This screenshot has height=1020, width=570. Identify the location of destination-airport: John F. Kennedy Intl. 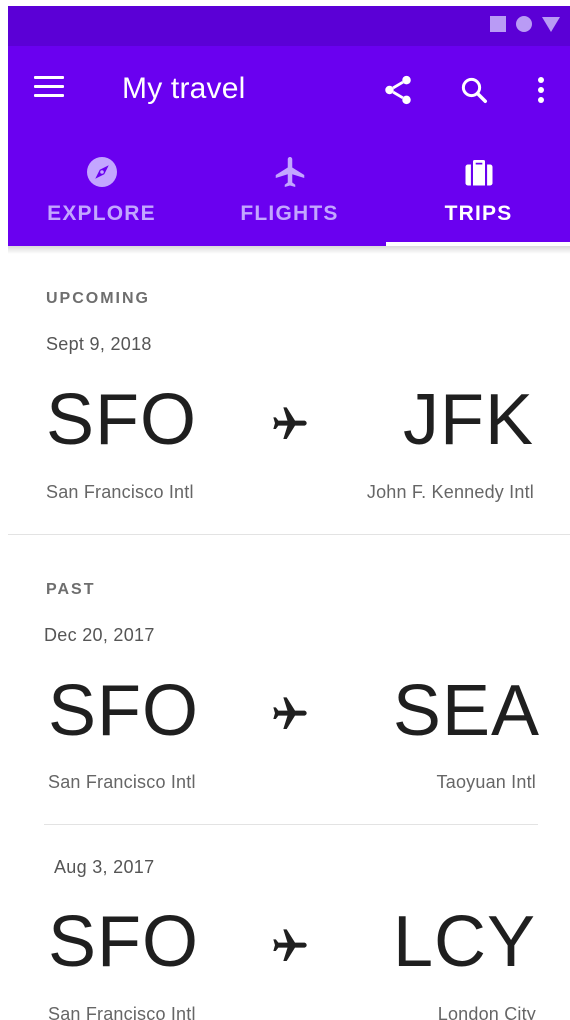
(450, 492).